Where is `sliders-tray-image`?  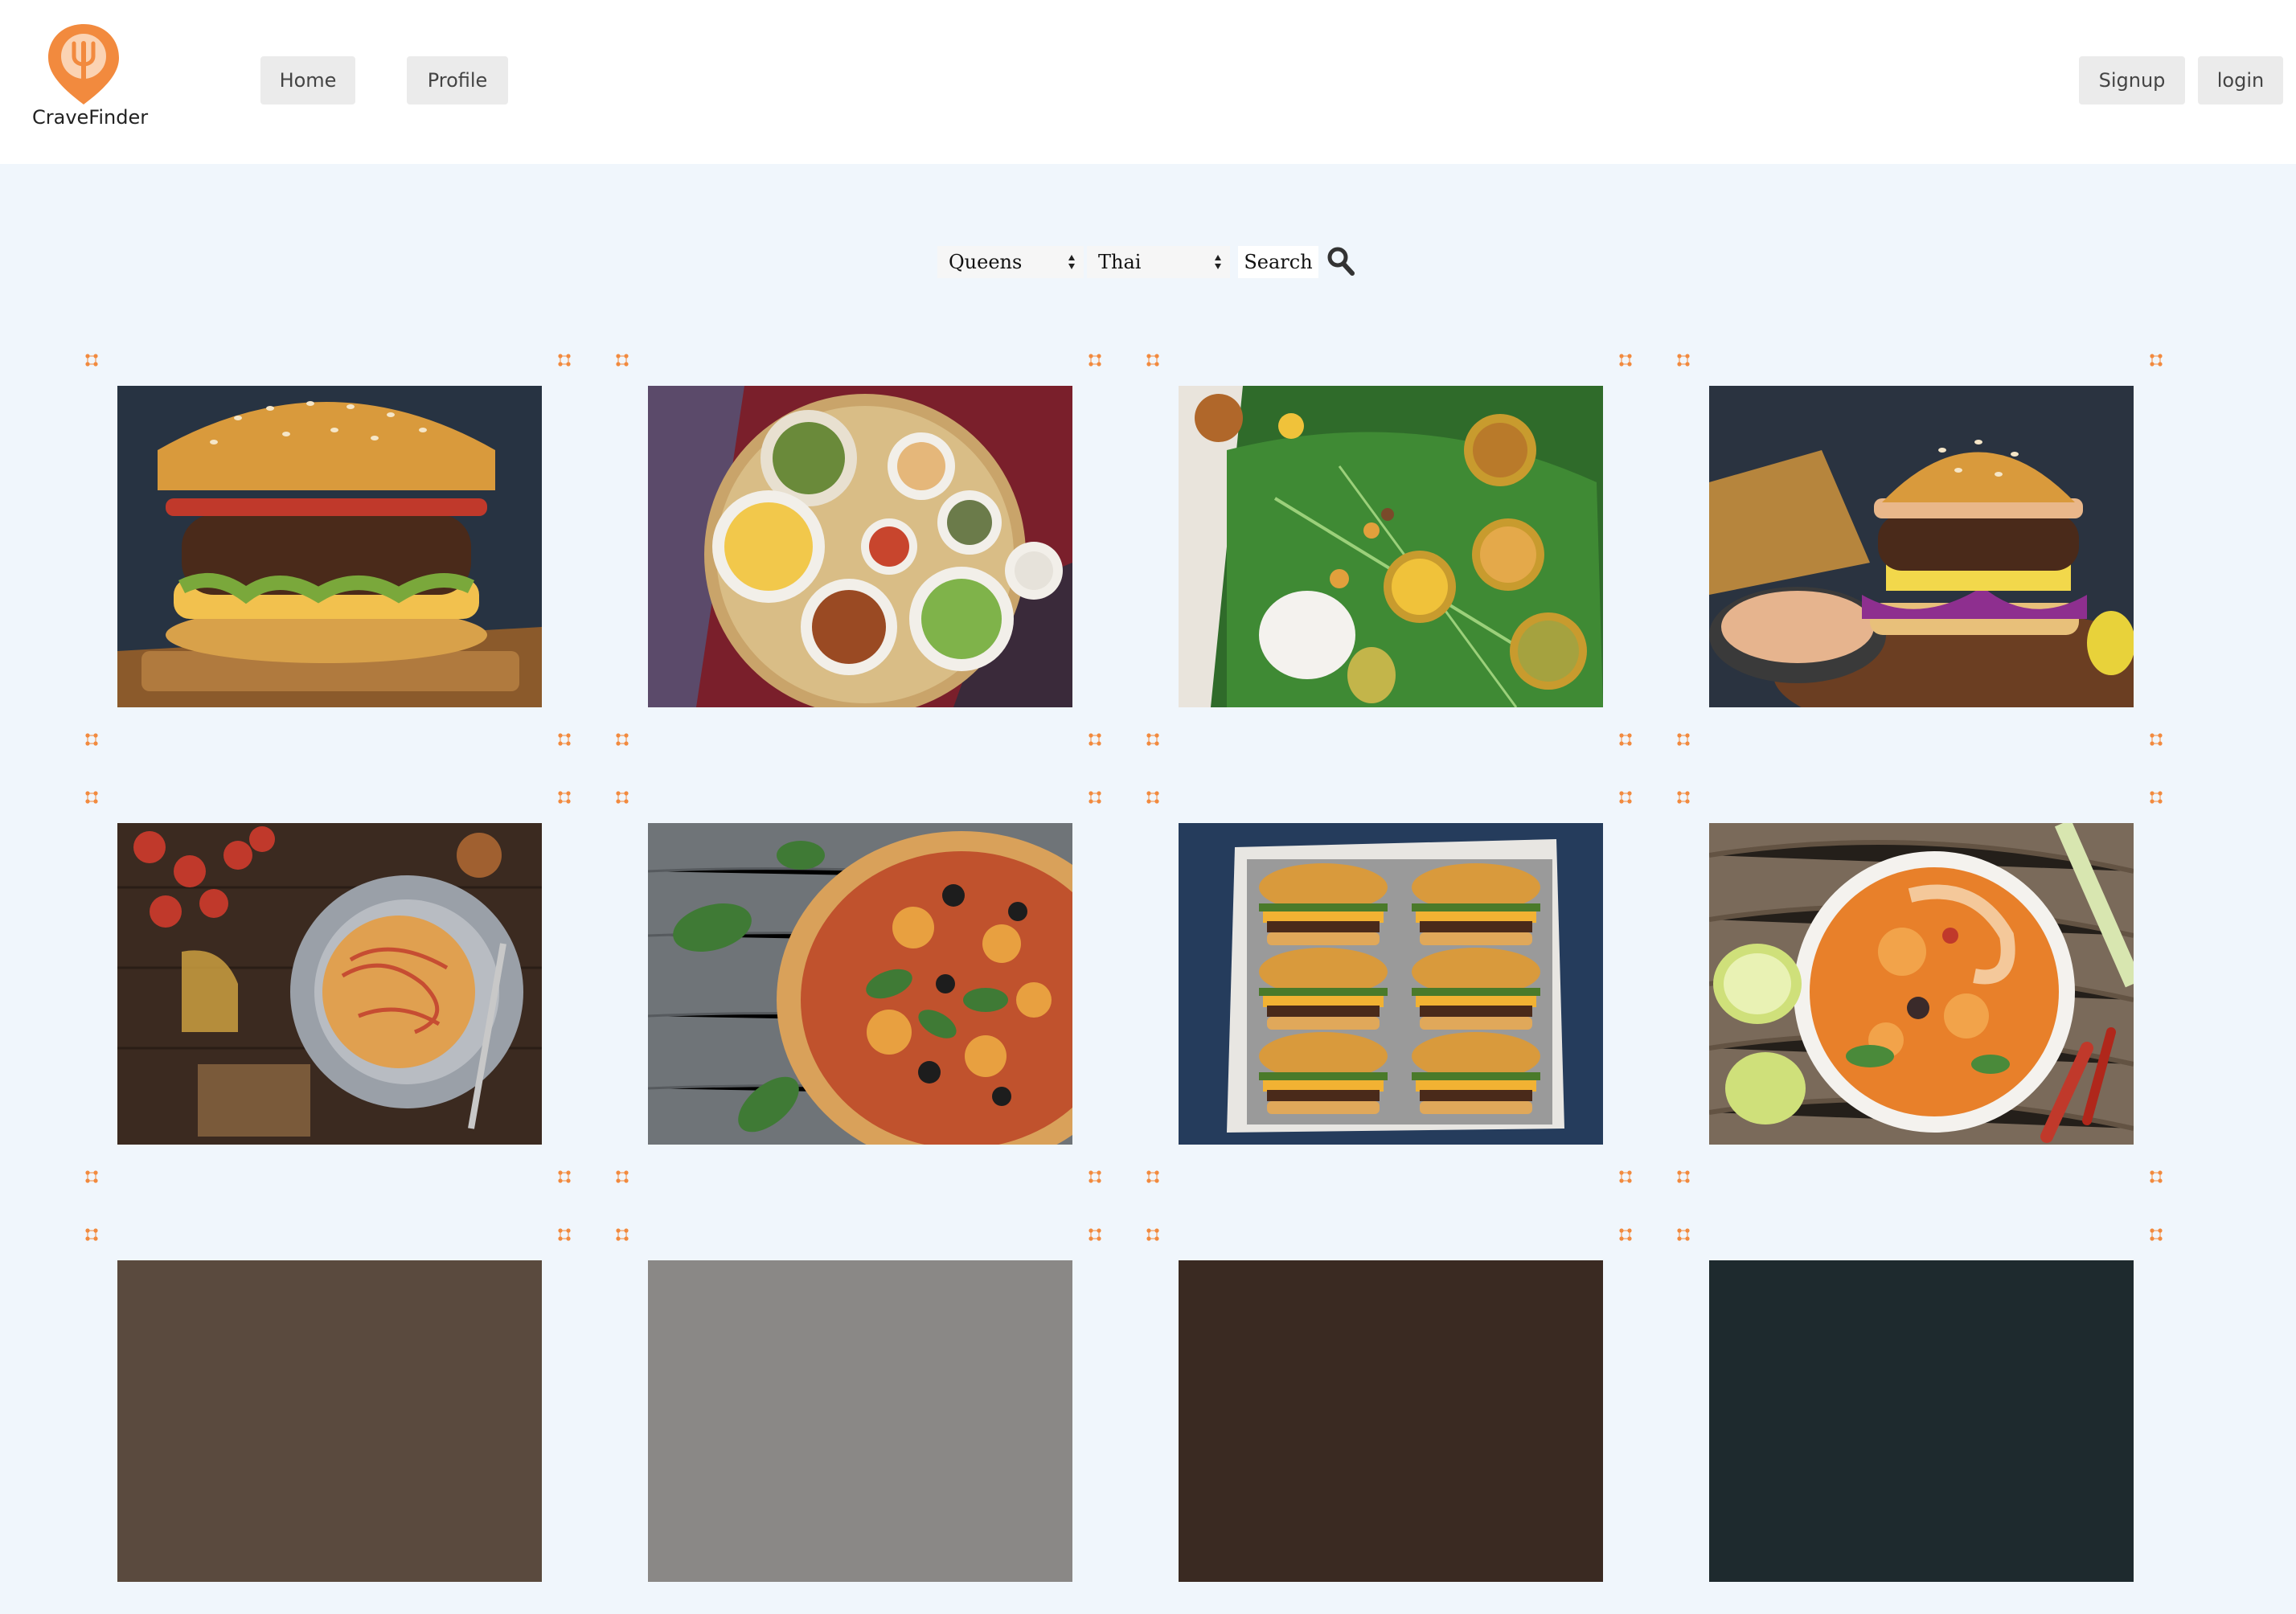
sliders-tray-image is located at coordinates (1391, 984).